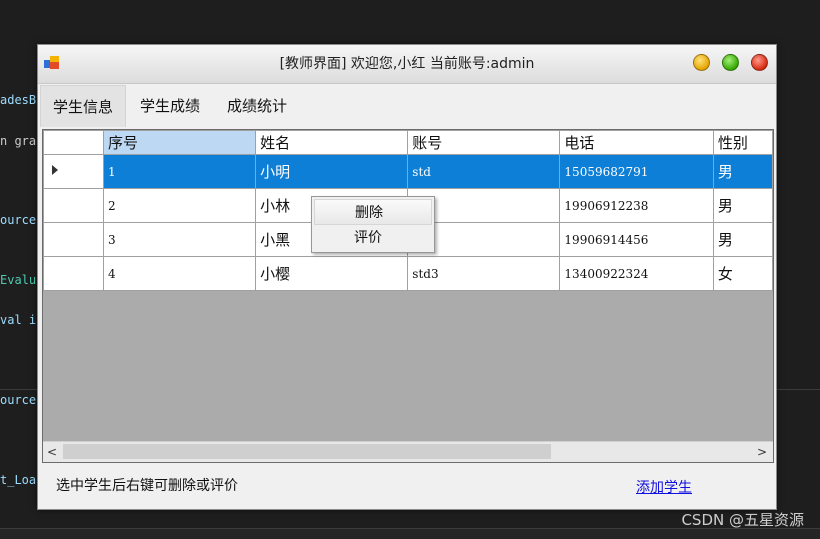 This screenshot has width=820, height=539. I want to click on ide-code-line: n gra, so click(18, 141).